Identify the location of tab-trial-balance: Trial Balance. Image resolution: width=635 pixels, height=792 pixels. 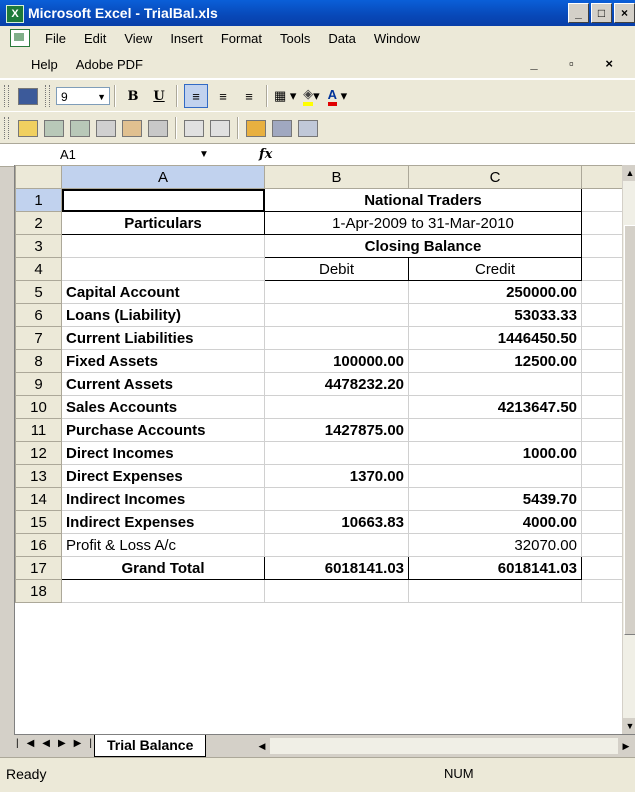
(150, 746).